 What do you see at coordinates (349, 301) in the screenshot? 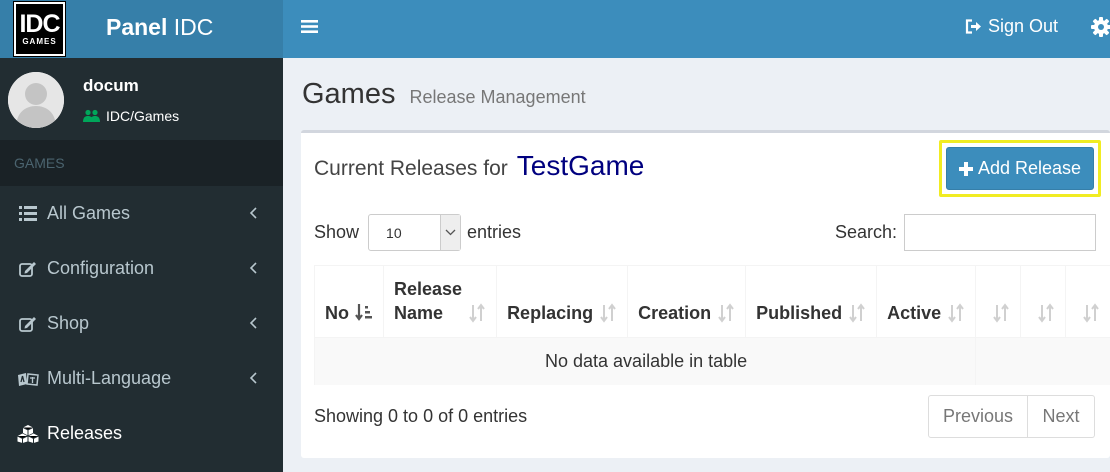
I see `column-header-no: No` at bounding box center [349, 301].